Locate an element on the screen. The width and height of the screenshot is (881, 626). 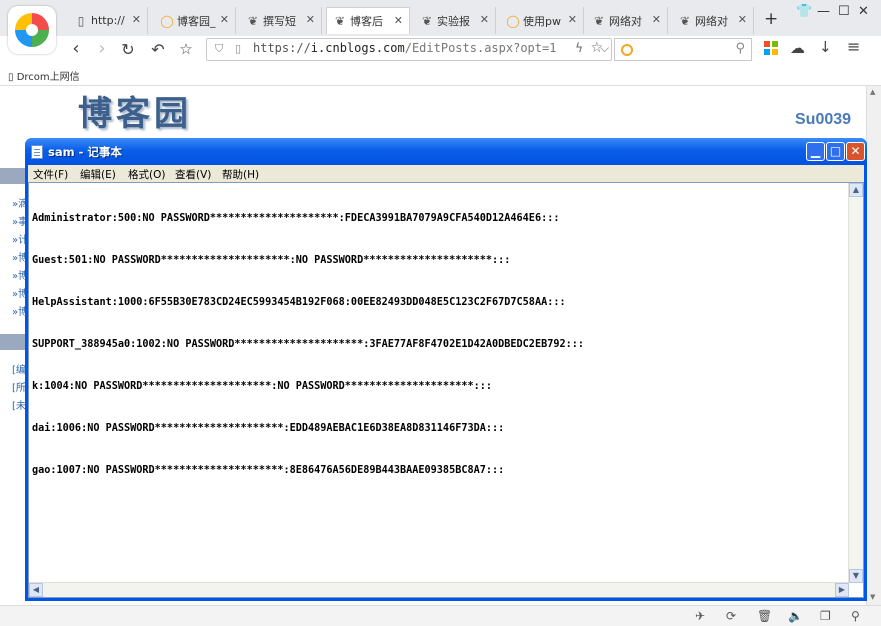
apps-grid-icon is located at coordinates (771, 47).